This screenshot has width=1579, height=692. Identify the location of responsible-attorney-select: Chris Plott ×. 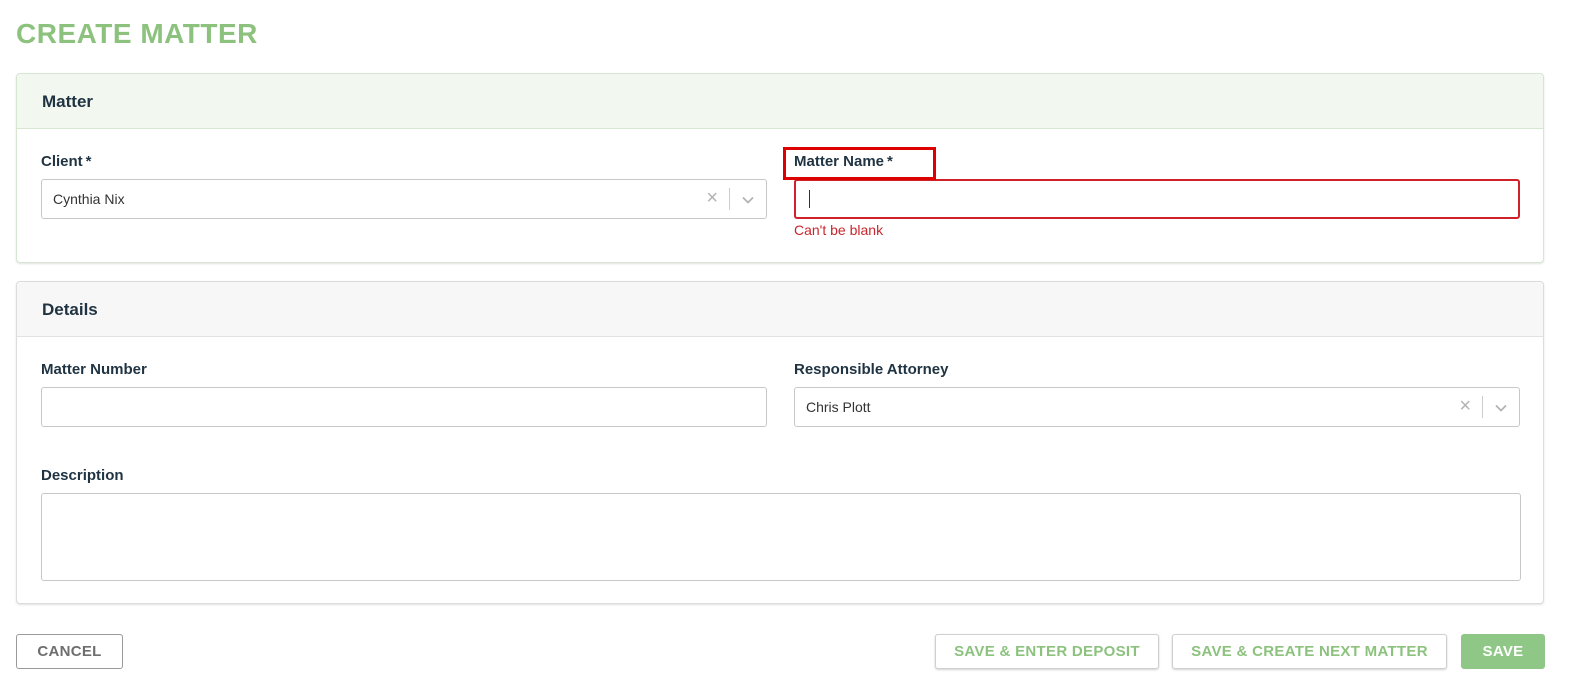
(1157, 407).